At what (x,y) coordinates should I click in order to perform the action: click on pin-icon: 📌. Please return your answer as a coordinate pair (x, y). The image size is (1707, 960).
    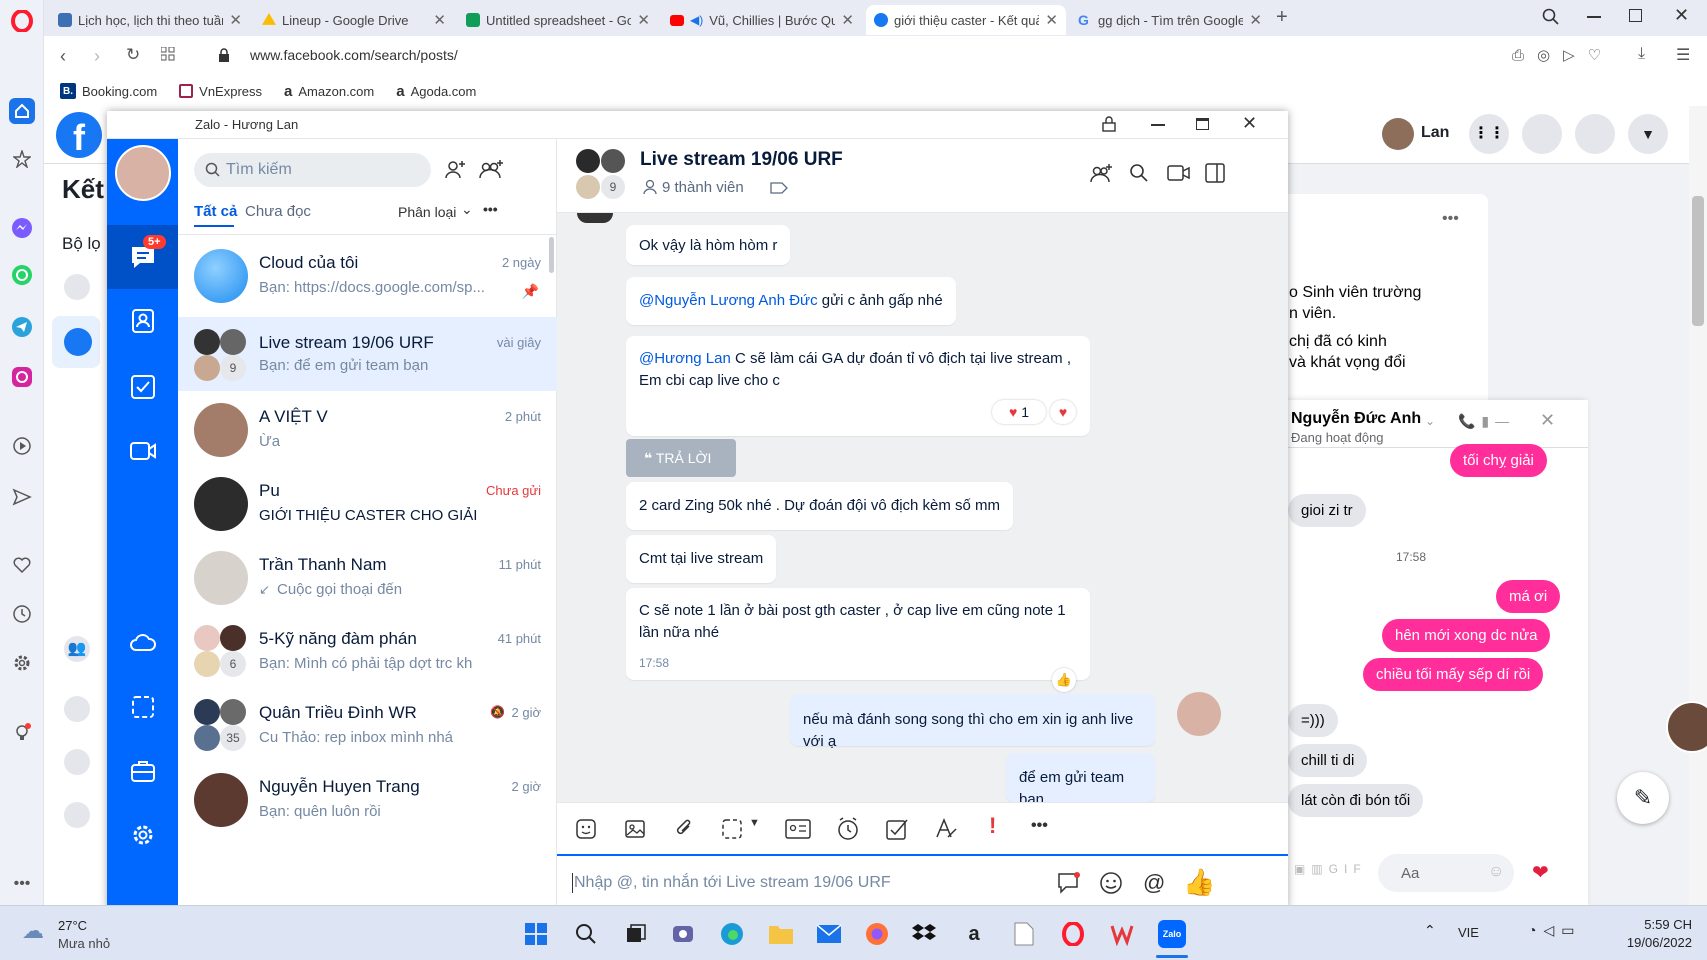
    Looking at the image, I should click on (530, 291).